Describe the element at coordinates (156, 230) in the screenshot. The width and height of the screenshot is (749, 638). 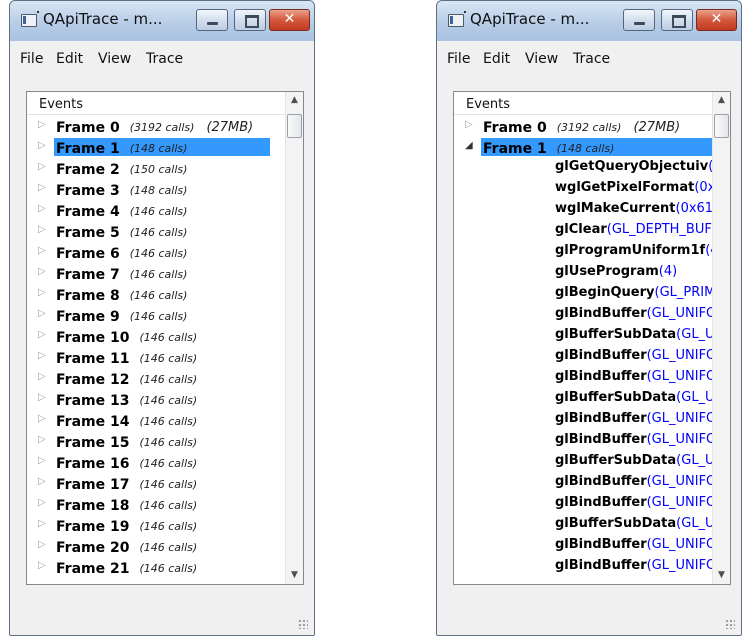
I see `frame-row: ▷ Frame 5 (146 calls)` at that location.